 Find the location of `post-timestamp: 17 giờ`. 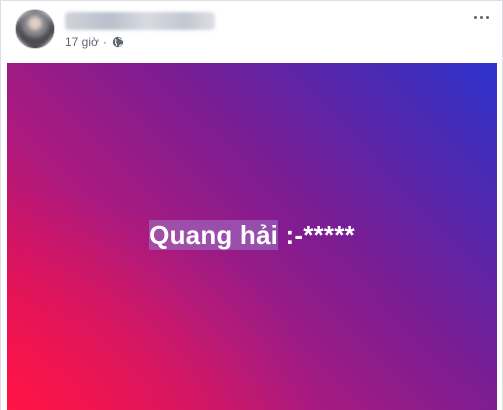

post-timestamp: 17 giờ is located at coordinates (82, 42).